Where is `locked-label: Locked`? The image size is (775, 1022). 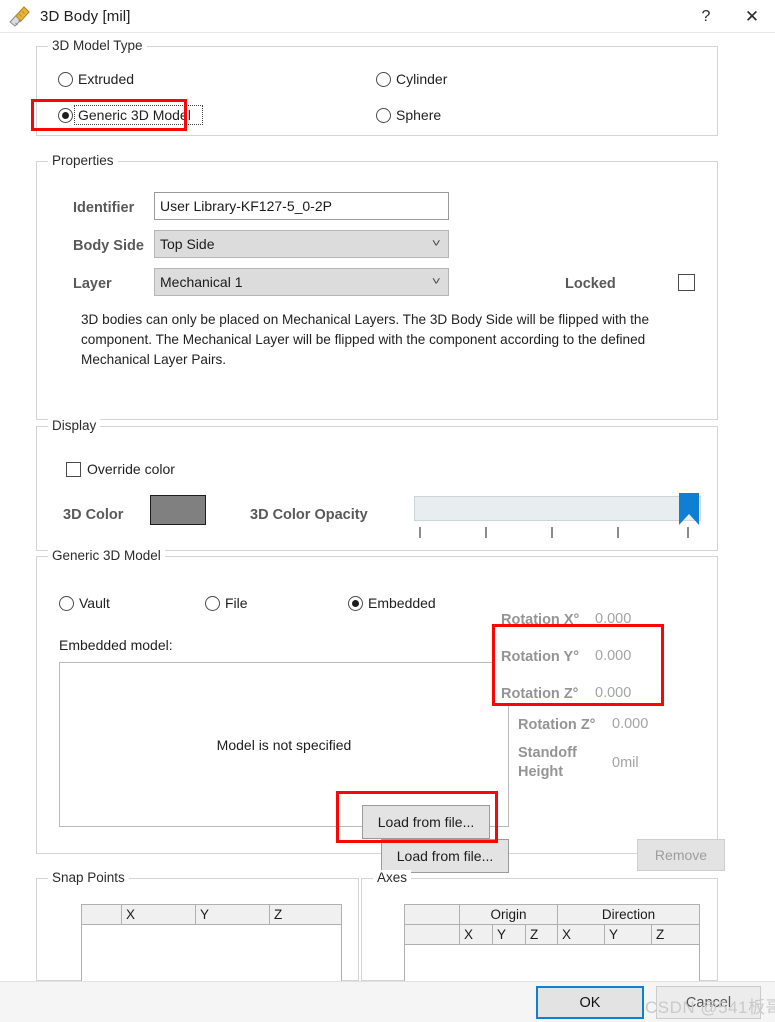 locked-label: Locked is located at coordinates (590, 284).